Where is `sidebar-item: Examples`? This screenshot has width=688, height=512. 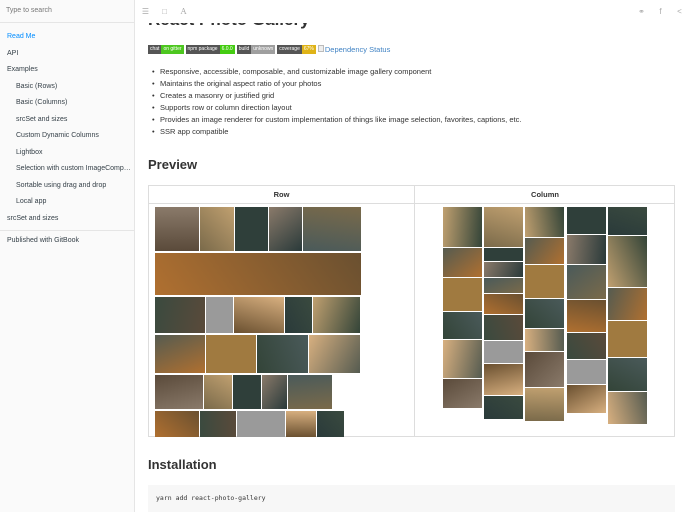 sidebar-item: Examples is located at coordinates (67, 70).